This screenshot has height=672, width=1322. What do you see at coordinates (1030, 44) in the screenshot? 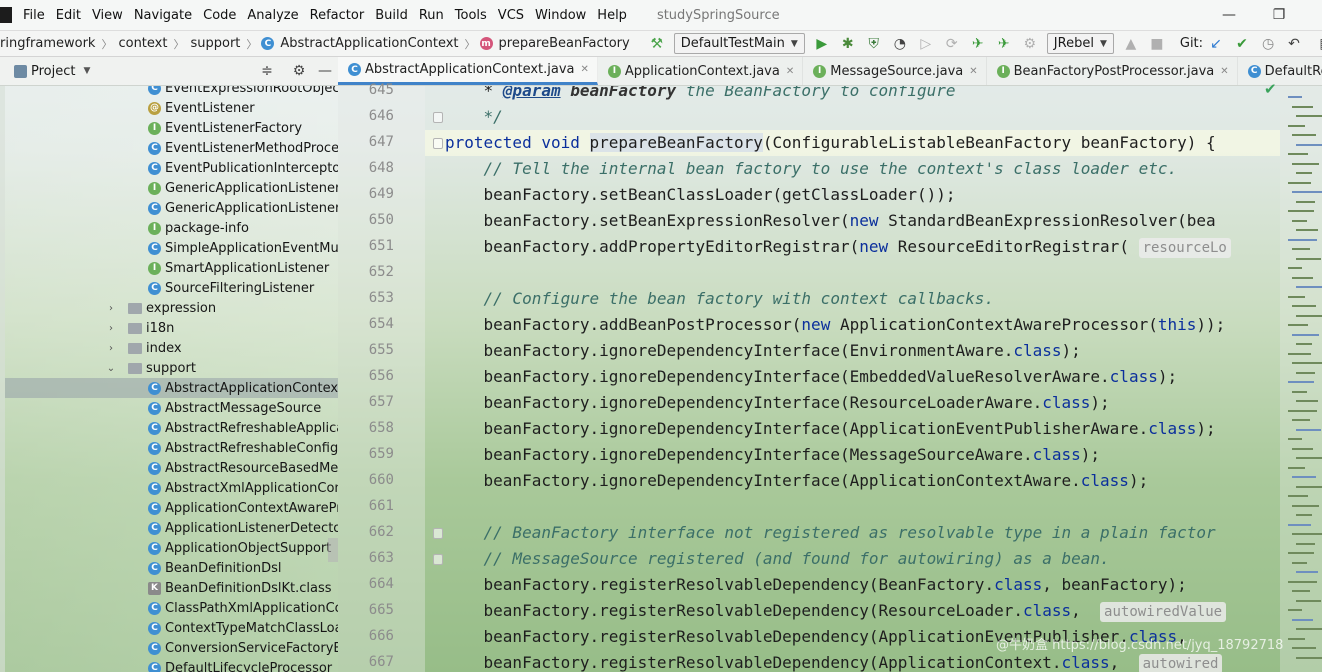
I see `attach-icon: ⚙` at bounding box center [1030, 44].